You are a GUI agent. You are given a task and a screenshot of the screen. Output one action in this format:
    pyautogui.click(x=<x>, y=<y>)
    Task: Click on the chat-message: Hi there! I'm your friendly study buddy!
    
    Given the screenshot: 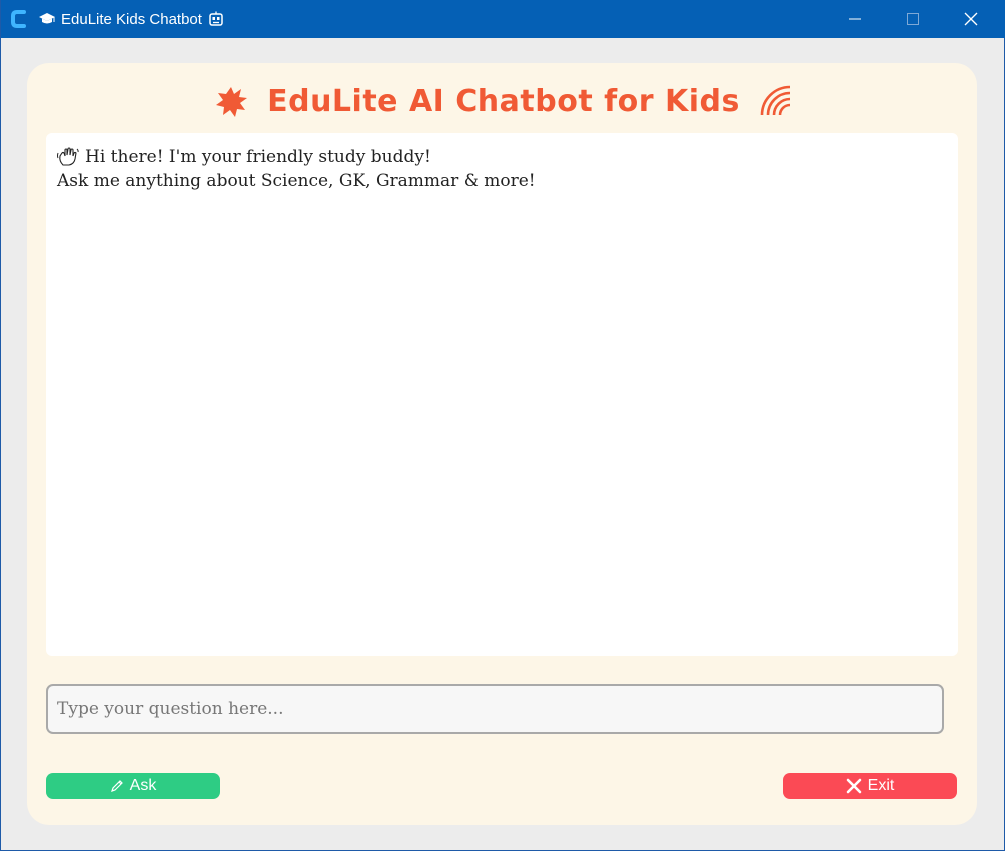 What is the action you would take?
    pyautogui.click(x=502, y=157)
    